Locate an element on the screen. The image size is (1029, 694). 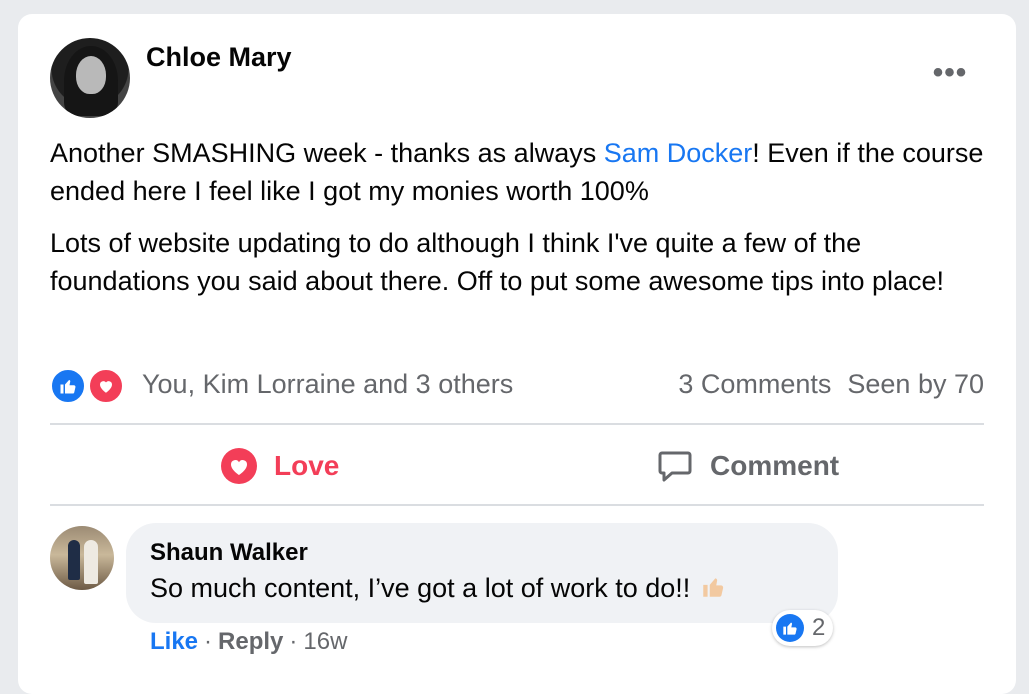
more-options-icon: ••• is located at coordinates (950, 73).